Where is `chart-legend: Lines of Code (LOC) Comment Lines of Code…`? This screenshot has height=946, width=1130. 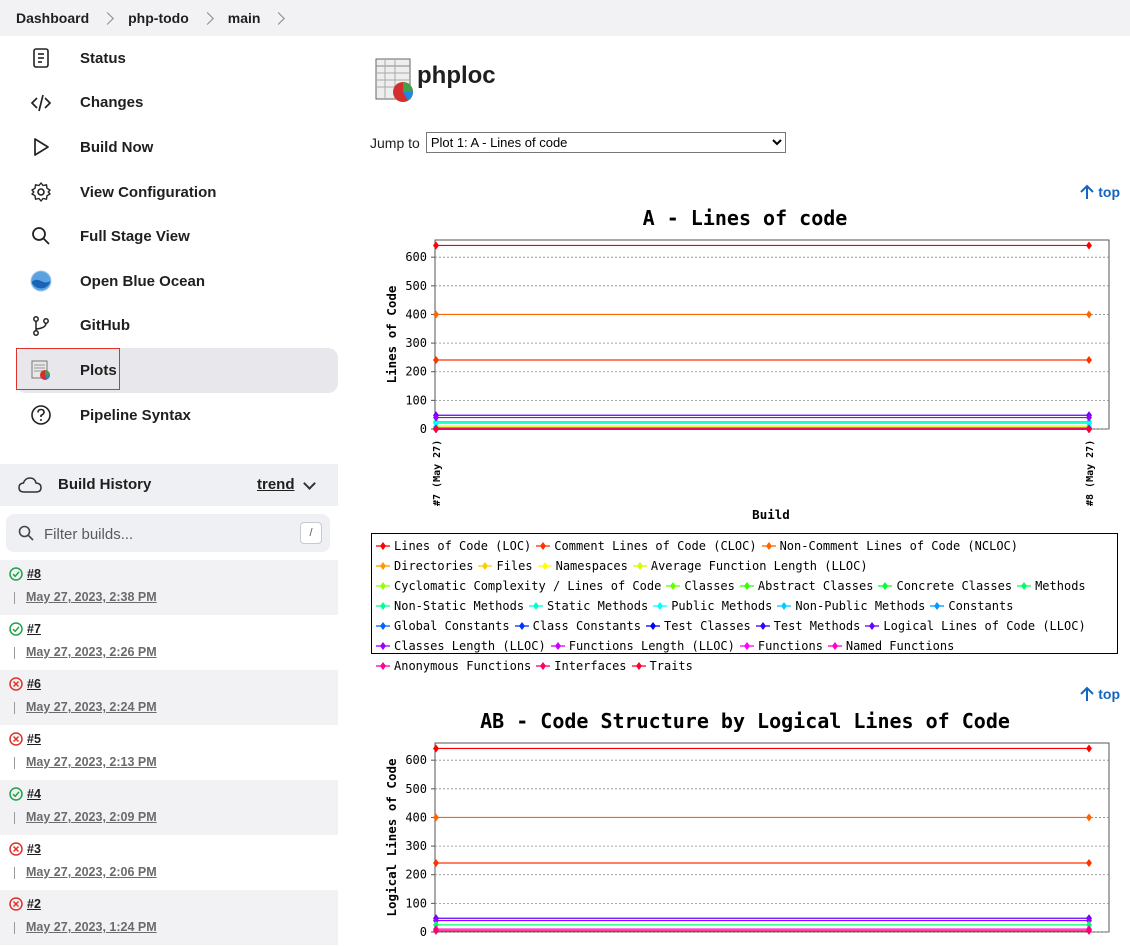
chart-legend: Lines of Code (LOC) Comment Lines of Code… is located at coordinates (744, 603).